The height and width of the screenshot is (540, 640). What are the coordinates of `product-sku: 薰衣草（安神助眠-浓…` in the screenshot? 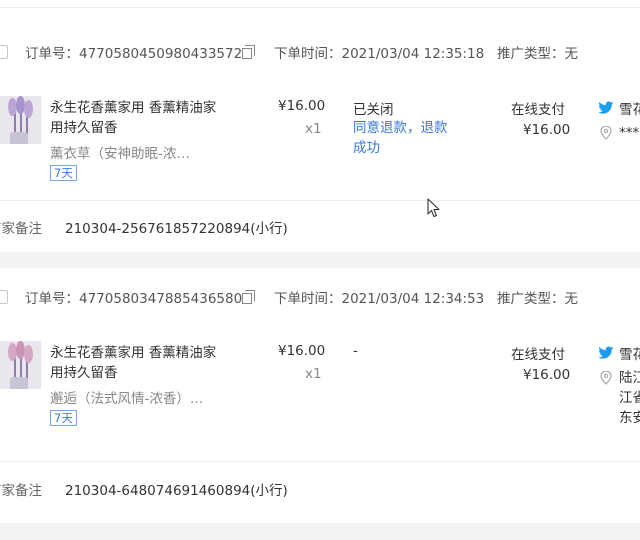 It's located at (120, 154).